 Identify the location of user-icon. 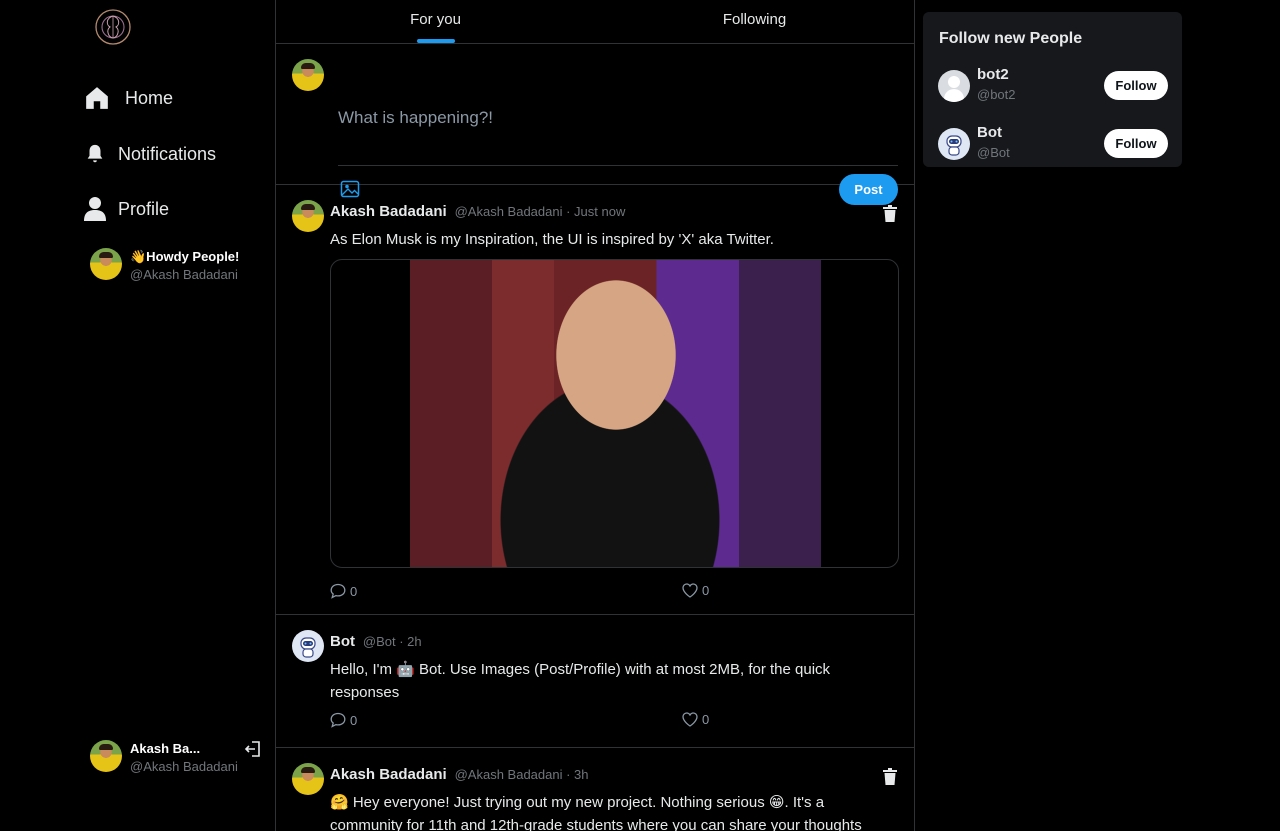
(95, 209).